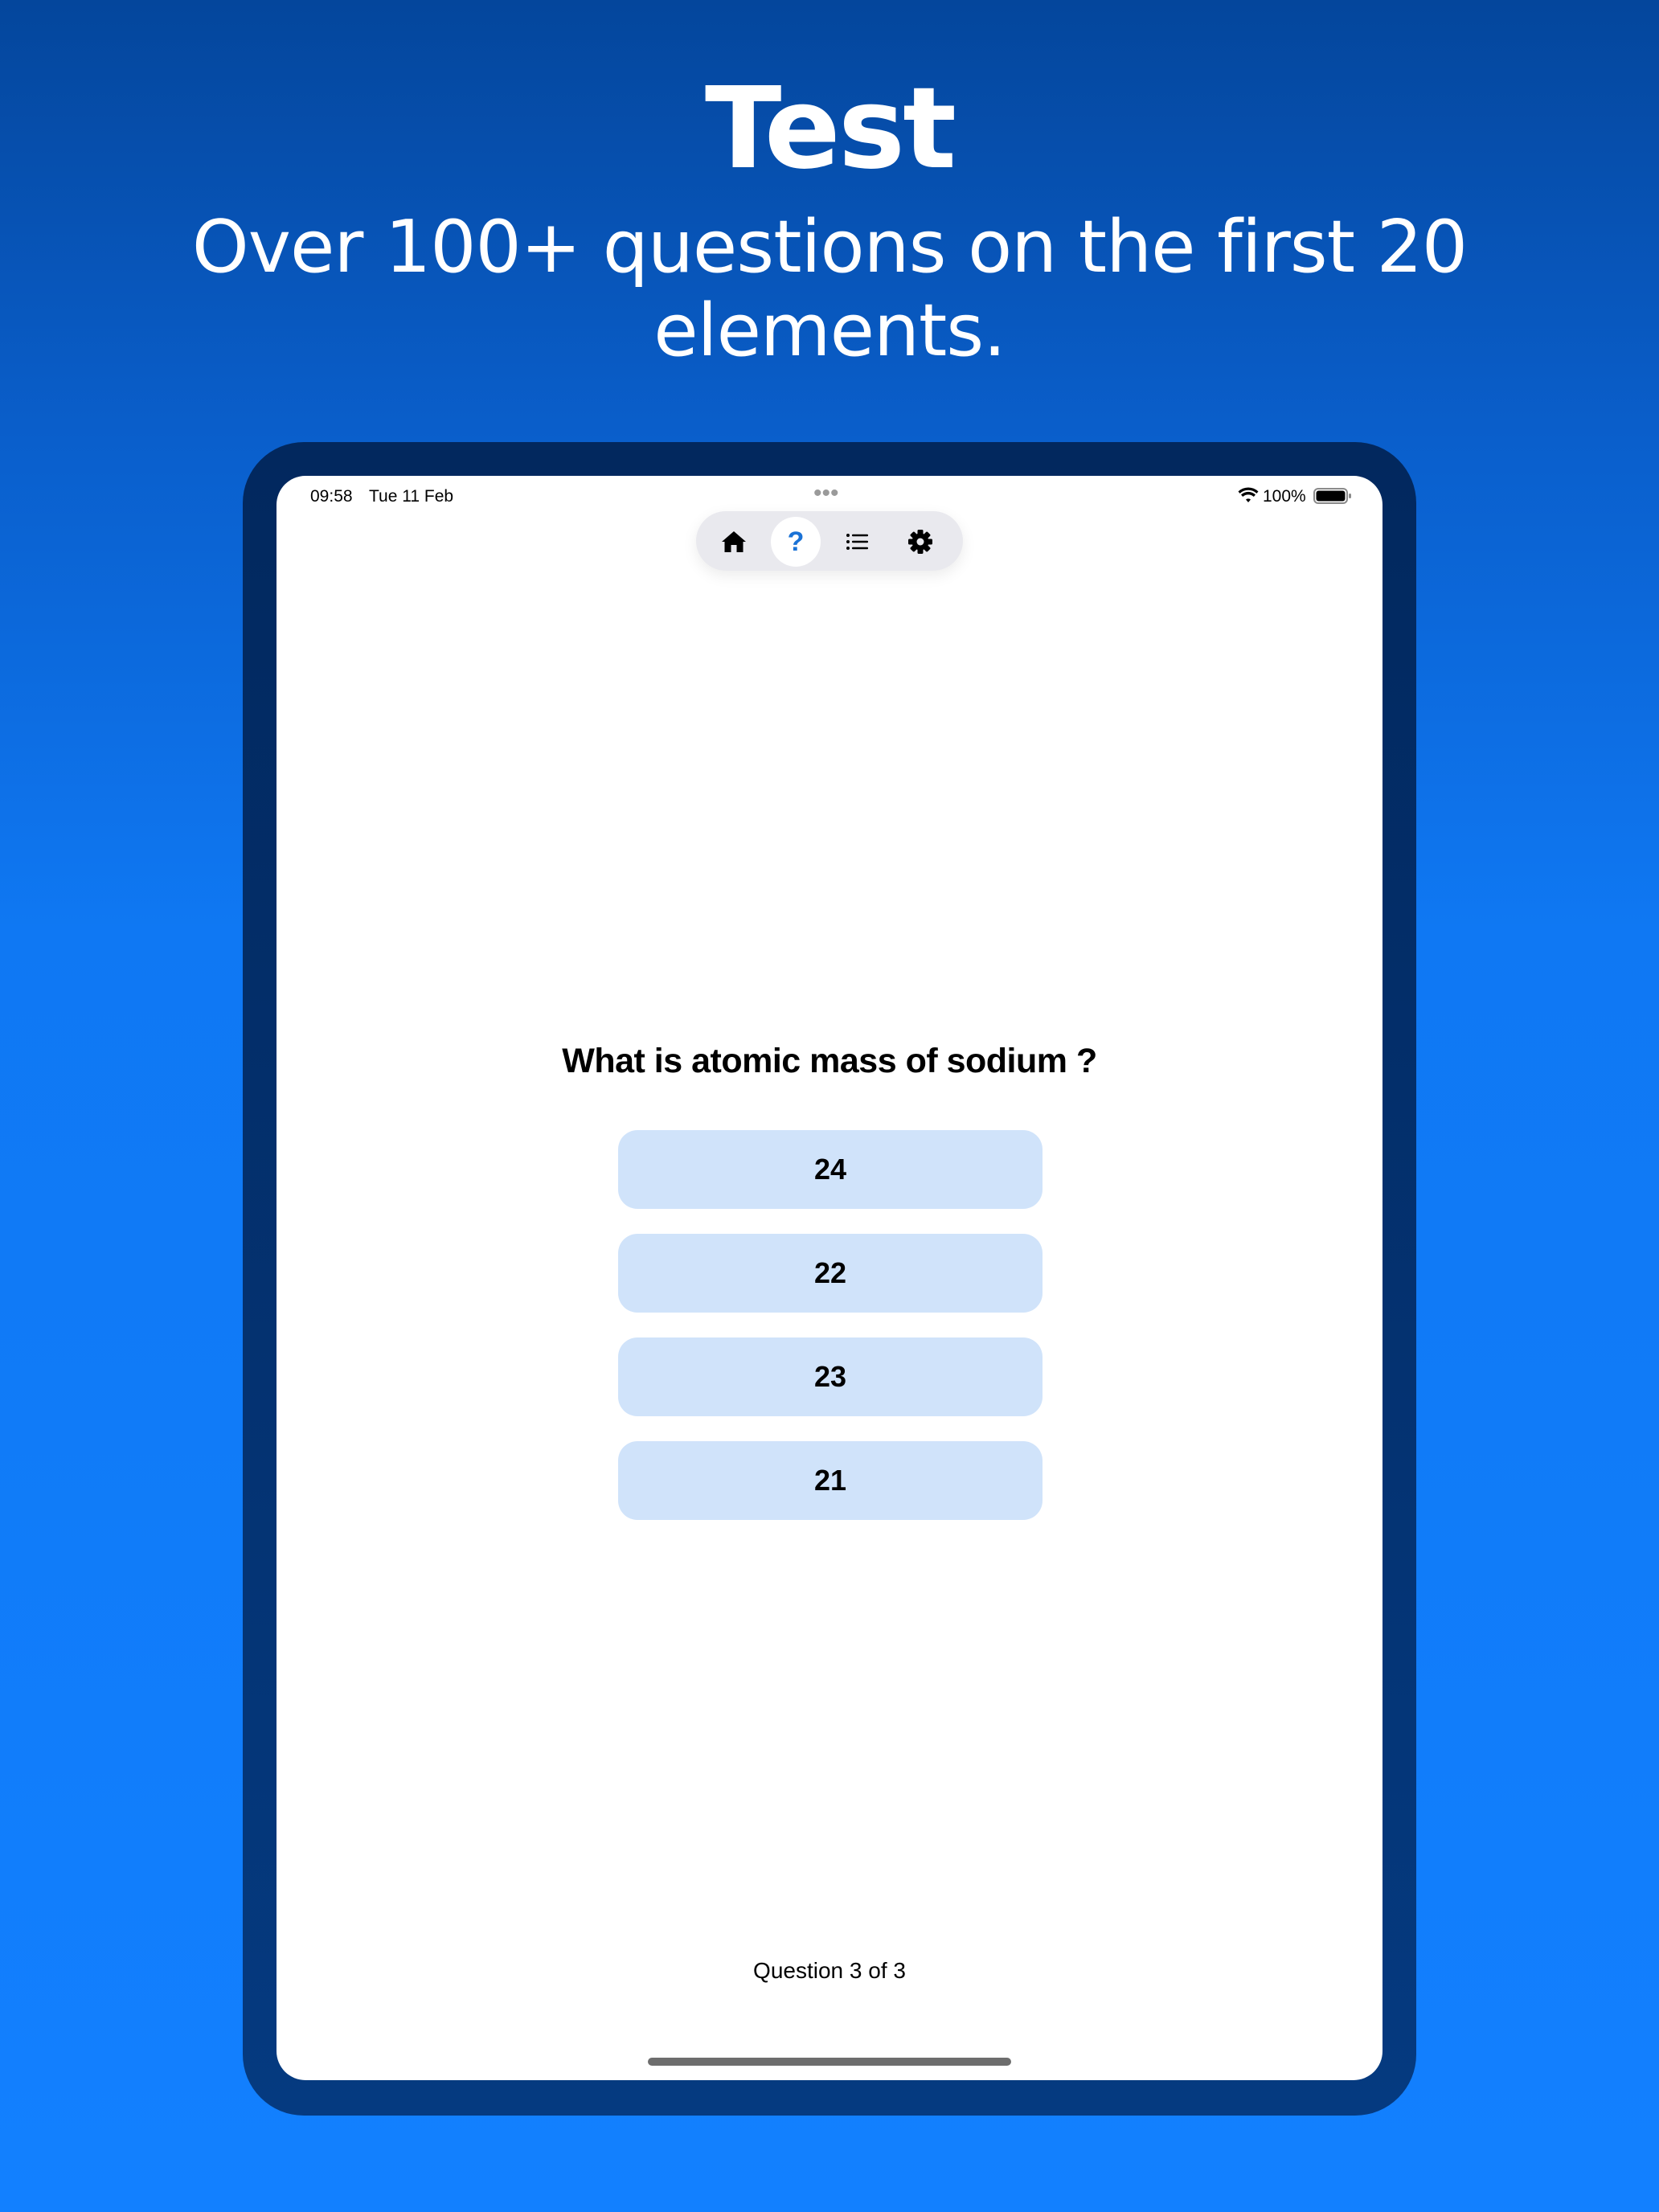 This screenshot has height=2212, width=1659. I want to click on tab-settings, so click(920, 542).